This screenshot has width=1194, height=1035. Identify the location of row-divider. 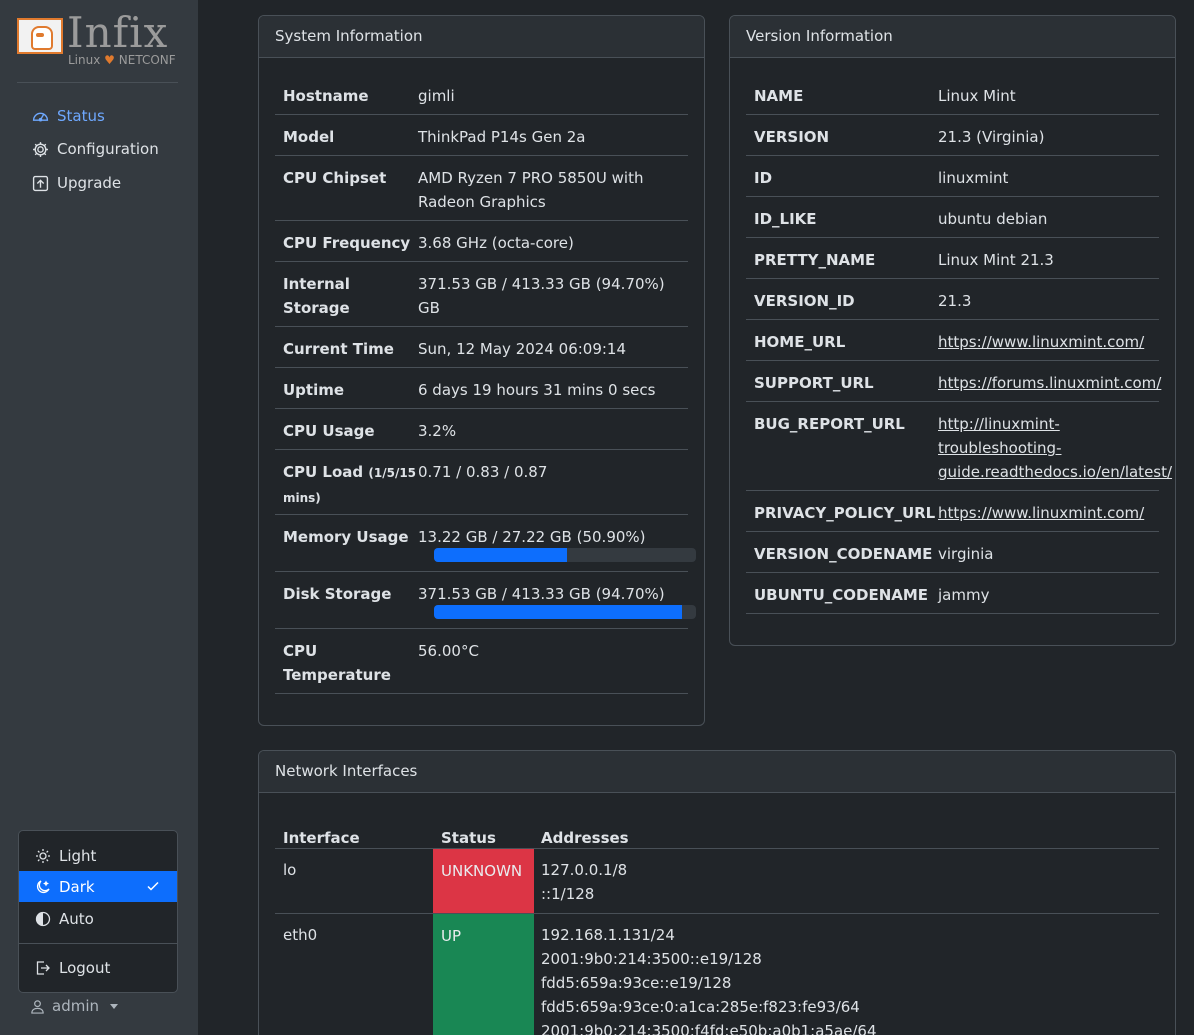
(717, 913).